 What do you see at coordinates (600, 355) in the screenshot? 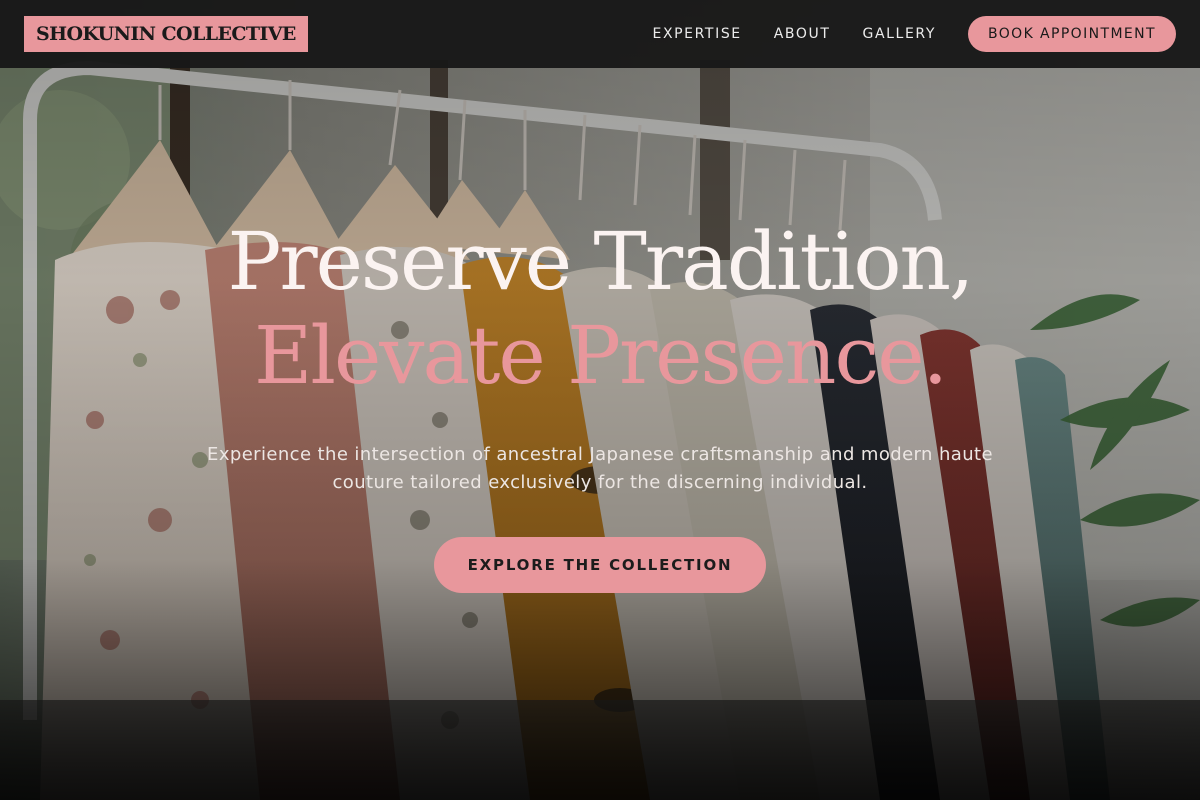
I see `headline-line-2: Elevate Presence.` at bounding box center [600, 355].